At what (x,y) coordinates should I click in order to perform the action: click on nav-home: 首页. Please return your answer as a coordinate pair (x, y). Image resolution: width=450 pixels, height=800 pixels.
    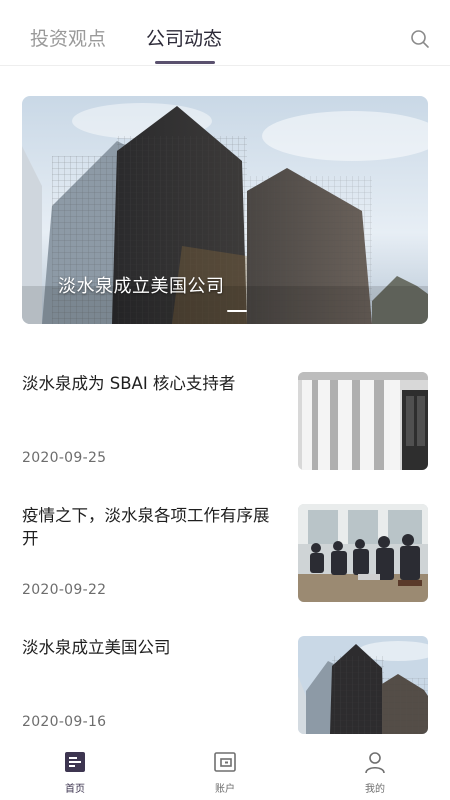
    Looking at the image, I should click on (75, 772).